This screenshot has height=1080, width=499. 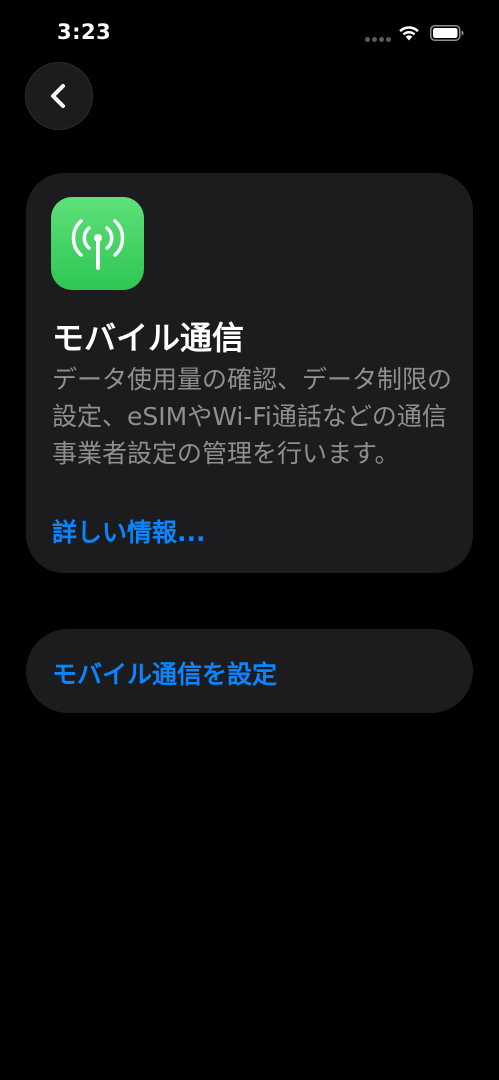 I want to click on setup-cellular-button: モバイル通信を設定, so click(x=249, y=671).